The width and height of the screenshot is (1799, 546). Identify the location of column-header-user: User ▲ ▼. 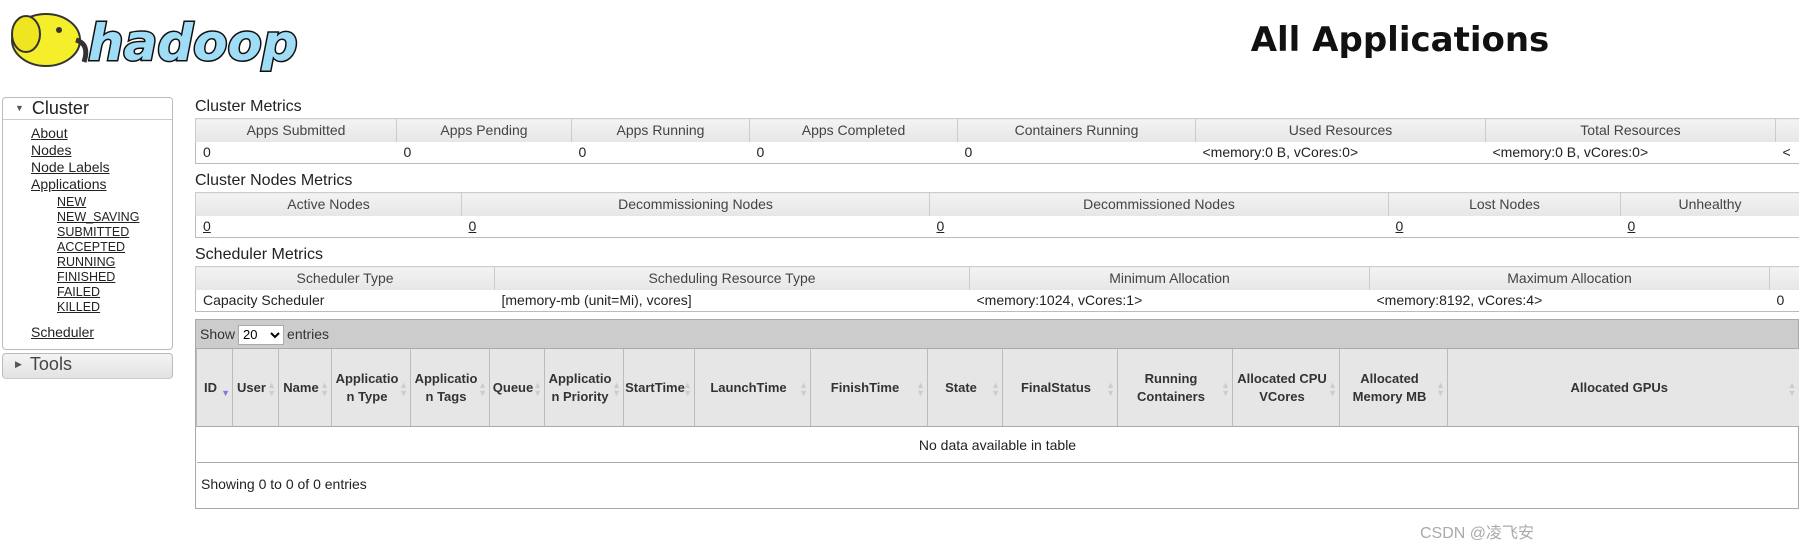
(255, 387).